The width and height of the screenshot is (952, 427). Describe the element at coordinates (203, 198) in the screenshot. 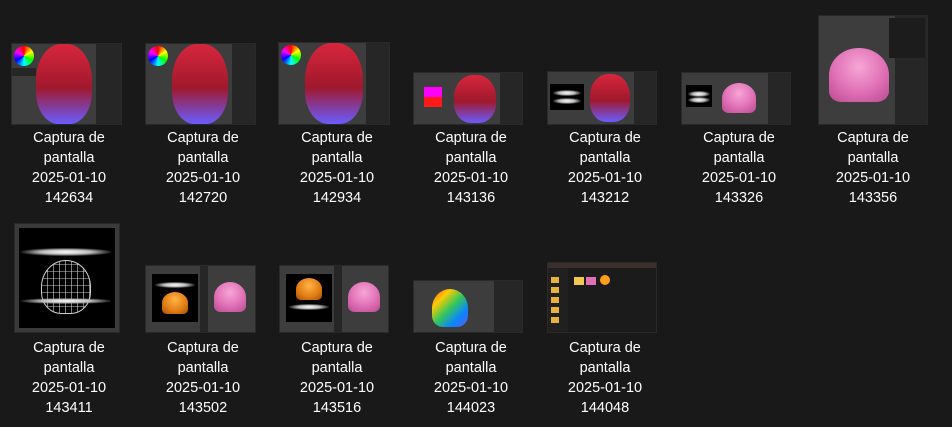

I see `file-name-line: 142720` at that location.